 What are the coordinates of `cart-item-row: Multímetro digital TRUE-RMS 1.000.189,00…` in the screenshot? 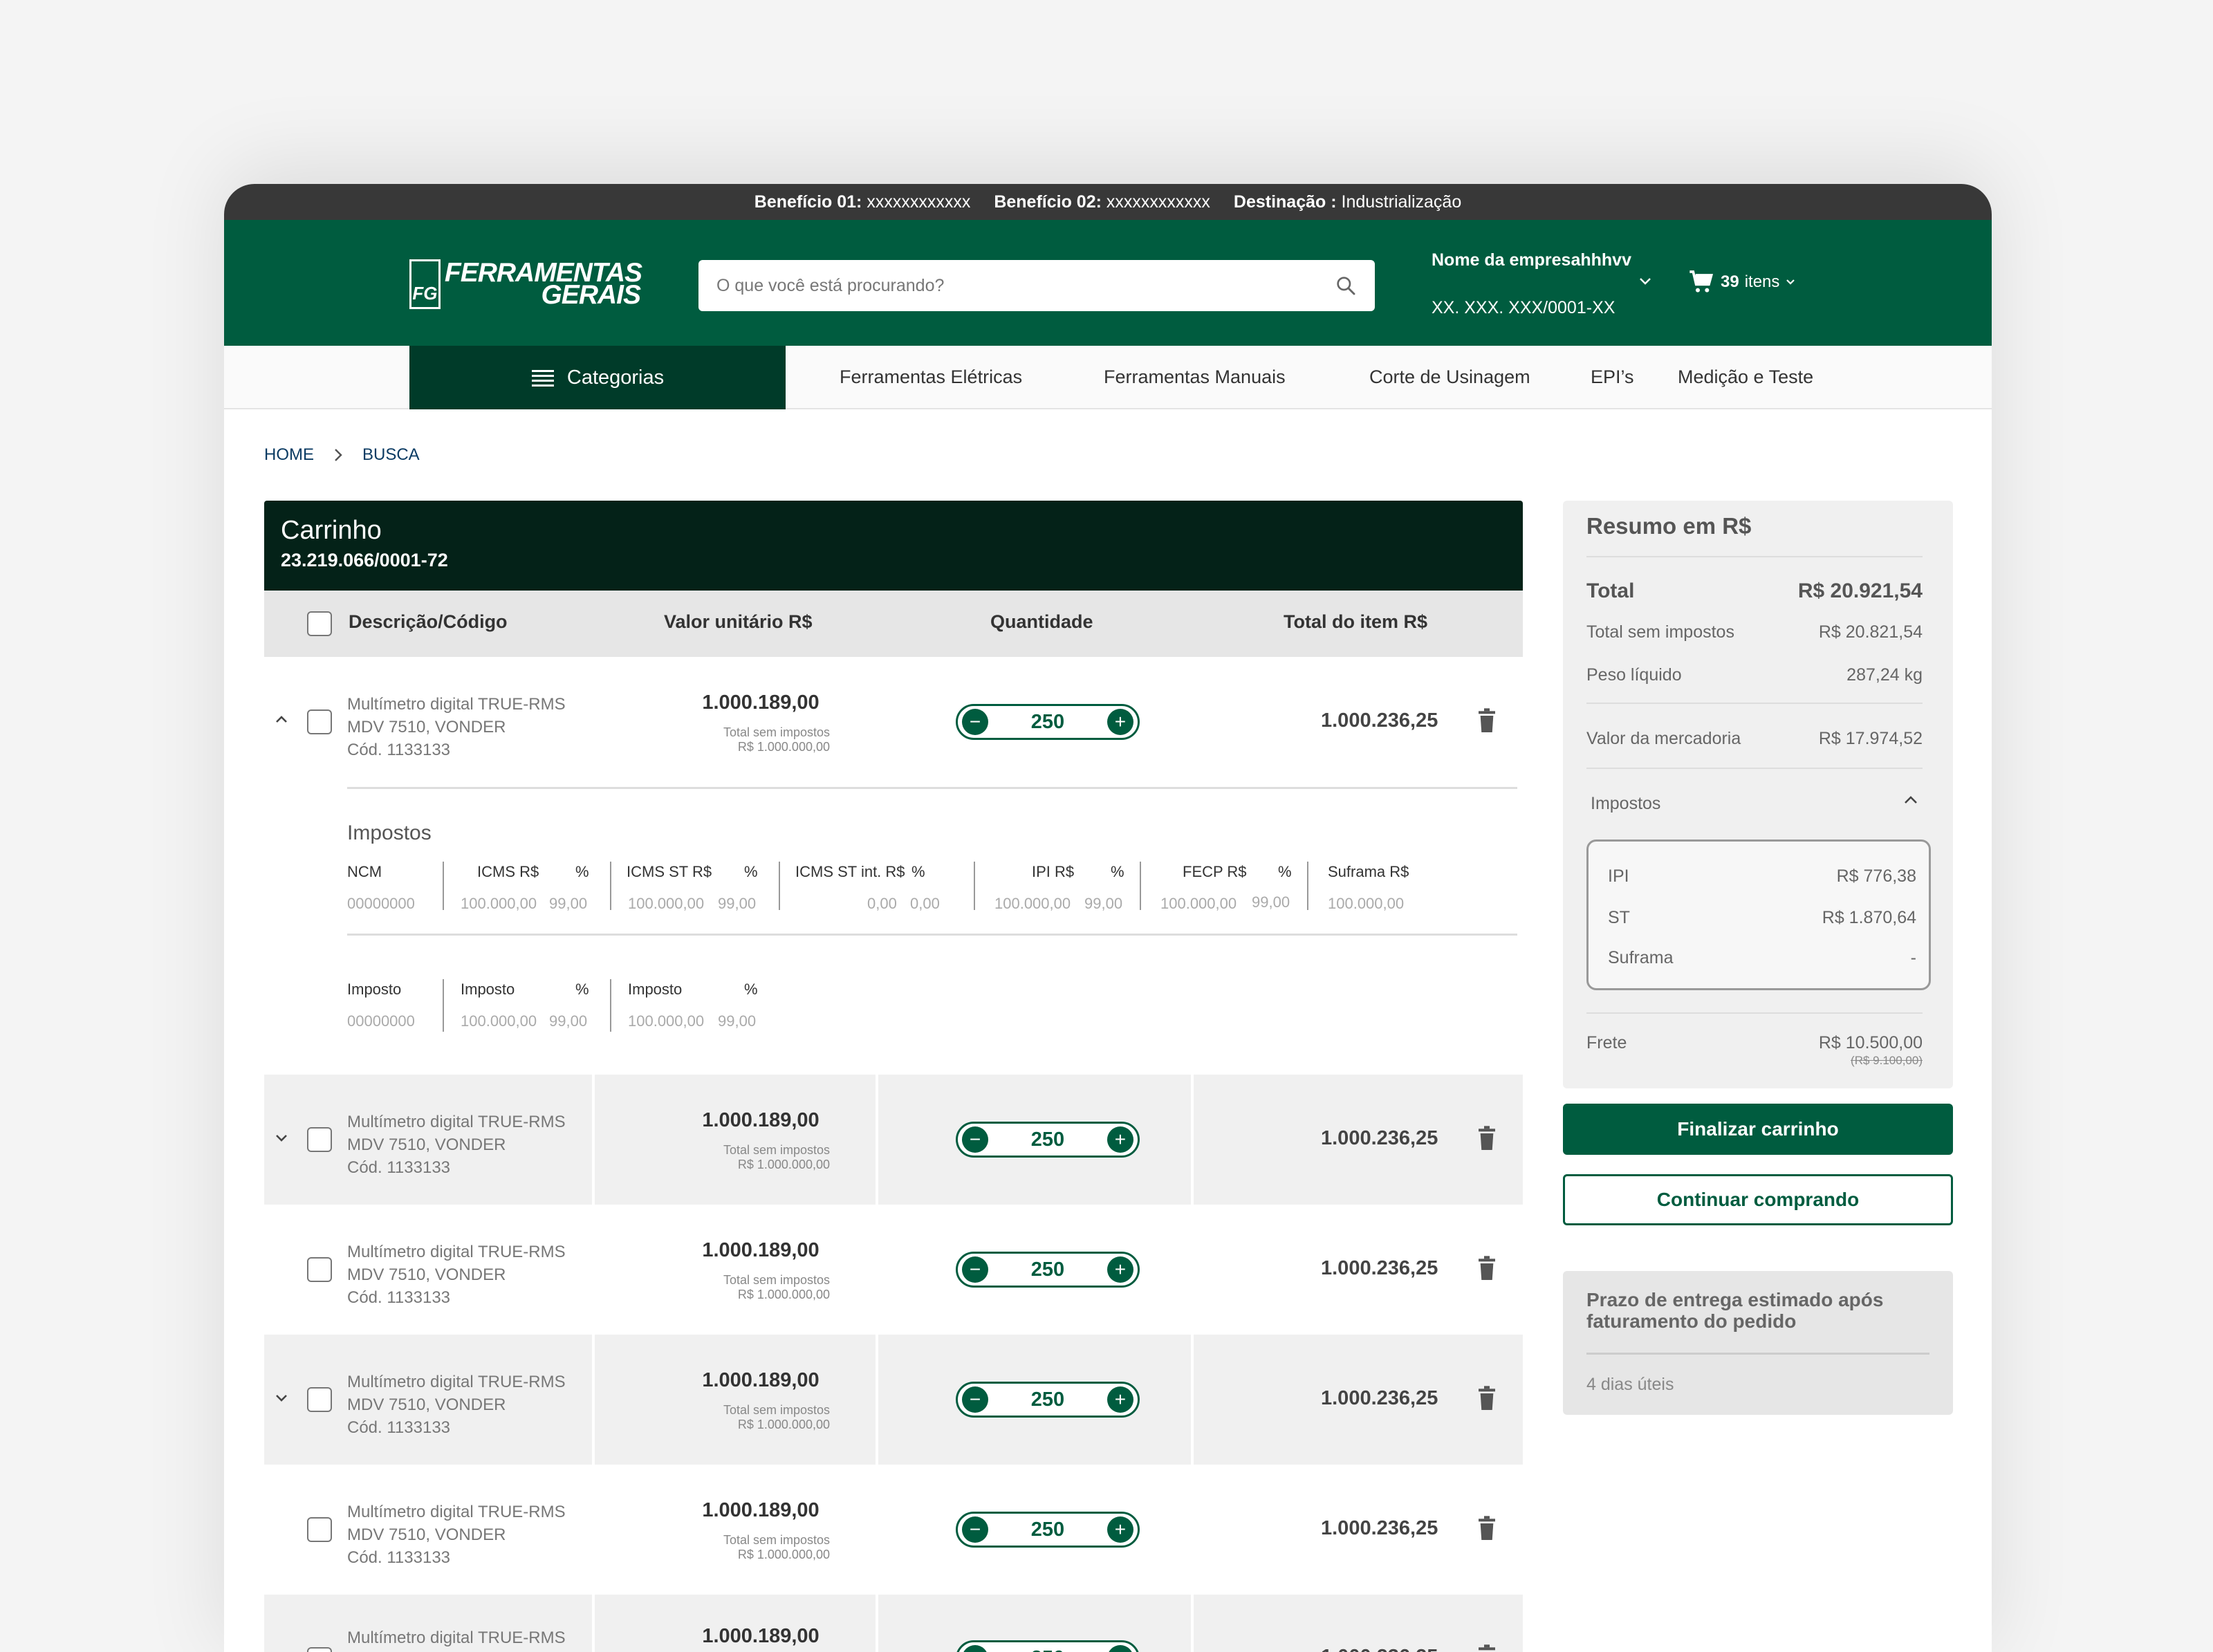 It's located at (893, 1624).